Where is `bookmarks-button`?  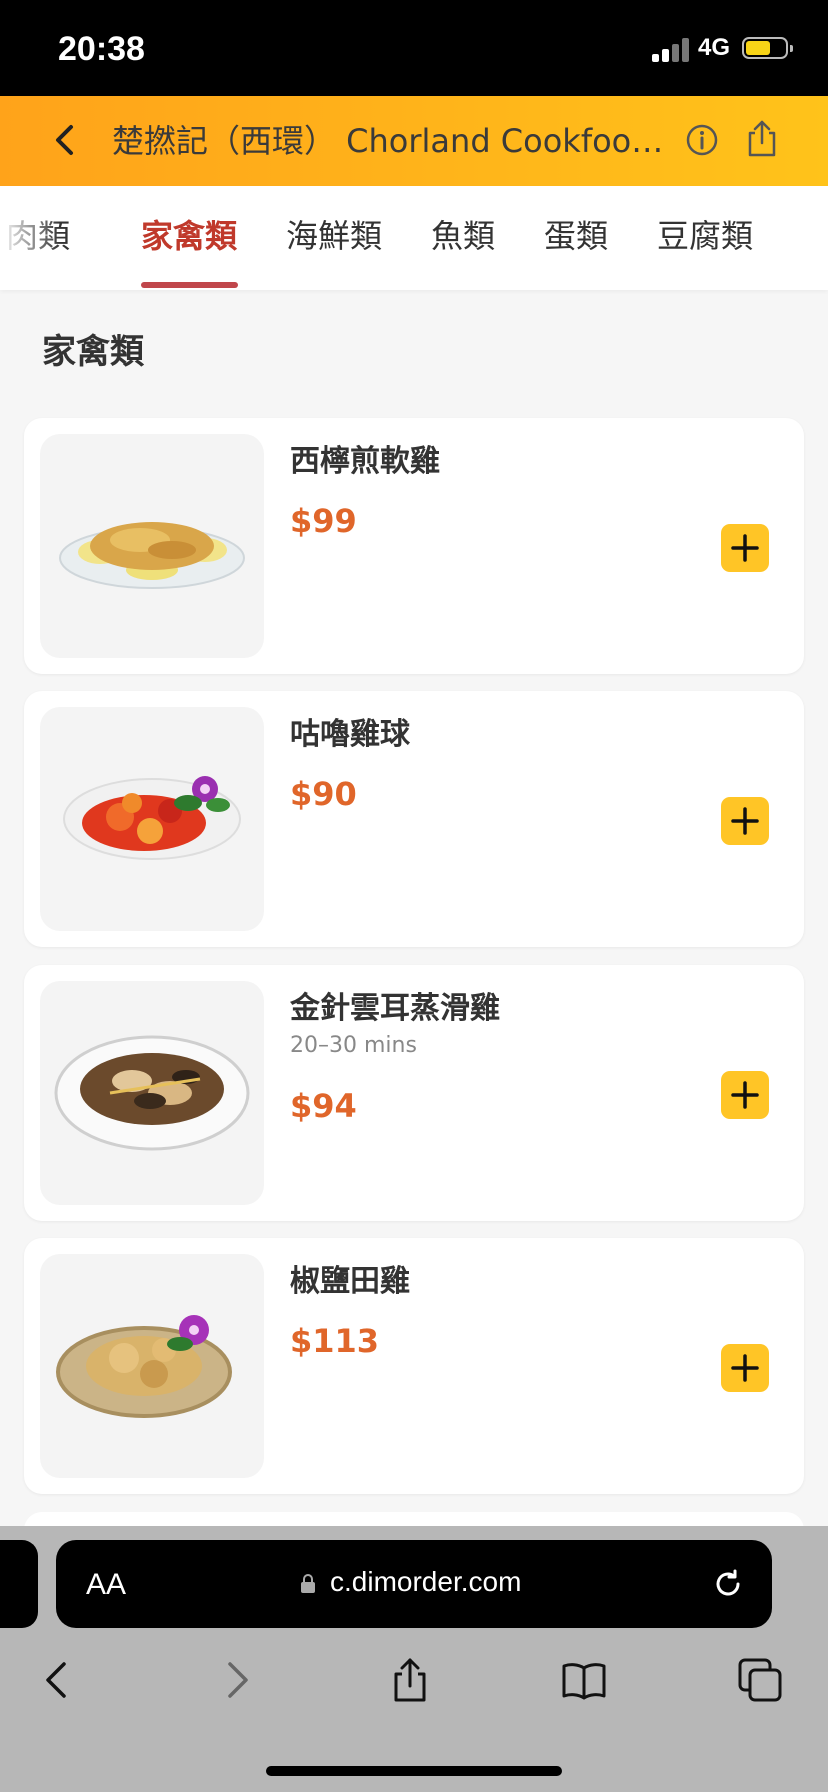
bookmarks-button is located at coordinates (584, 1680).